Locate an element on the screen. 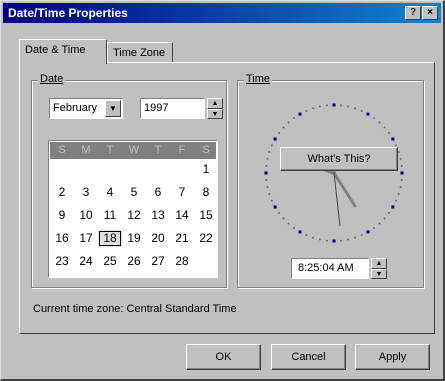 The height and width of the screenshot is (381, 445). calendar-day: 16 is located at coordinates (62, 238).